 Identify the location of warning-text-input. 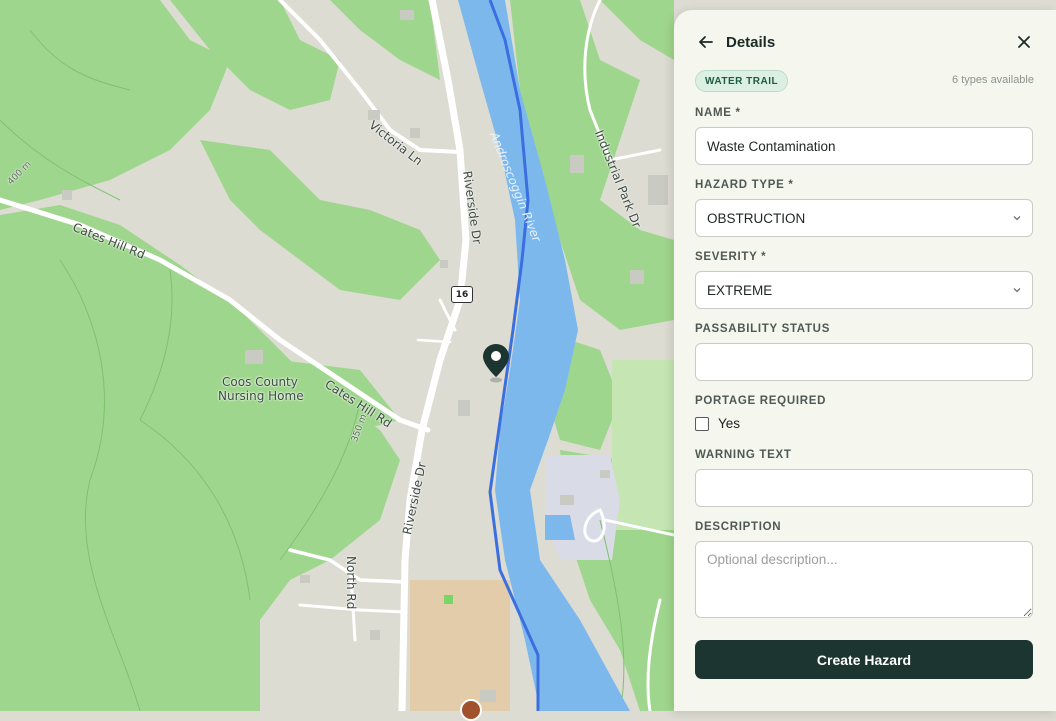
(864, 488).